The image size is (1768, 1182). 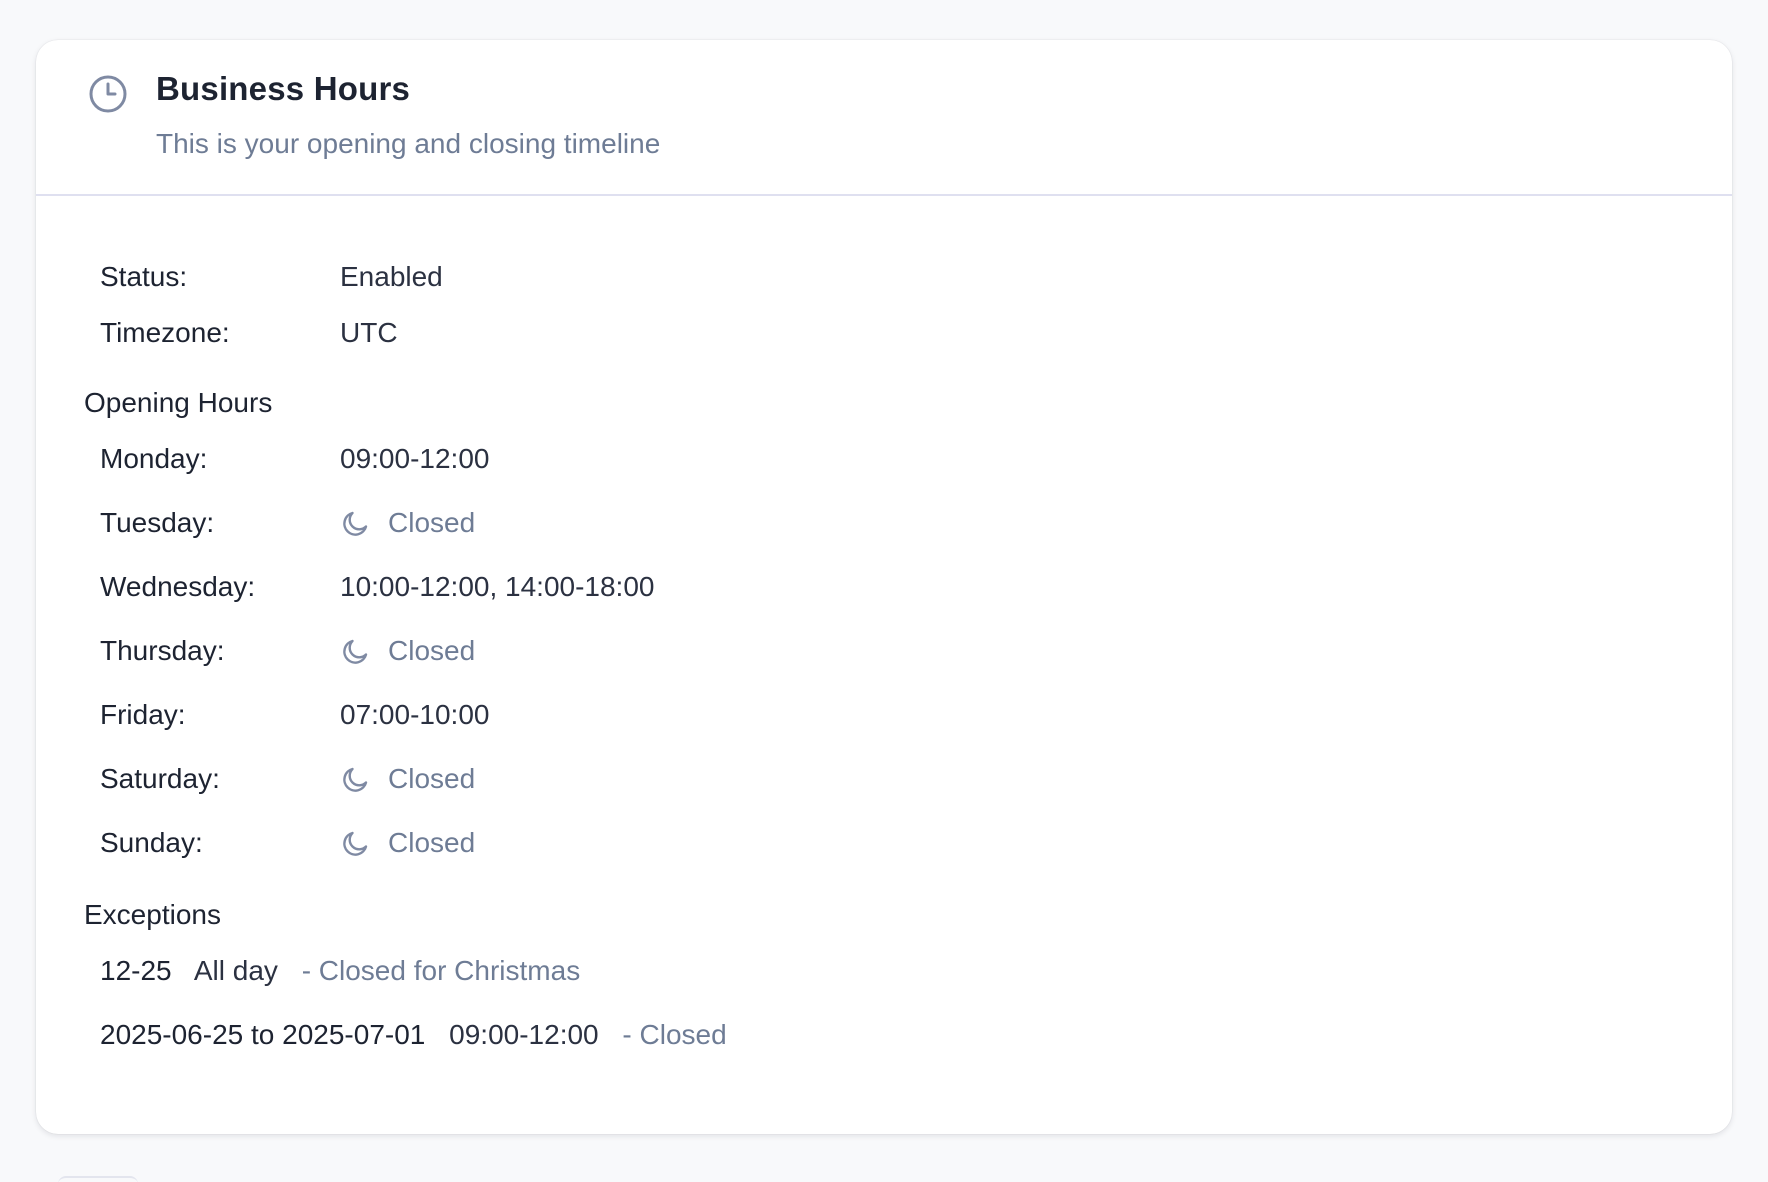 What do you see at coordinates (151, 842) in the screenshot?
I see `day-label: Sunday:` at bounding box center [151, 842].